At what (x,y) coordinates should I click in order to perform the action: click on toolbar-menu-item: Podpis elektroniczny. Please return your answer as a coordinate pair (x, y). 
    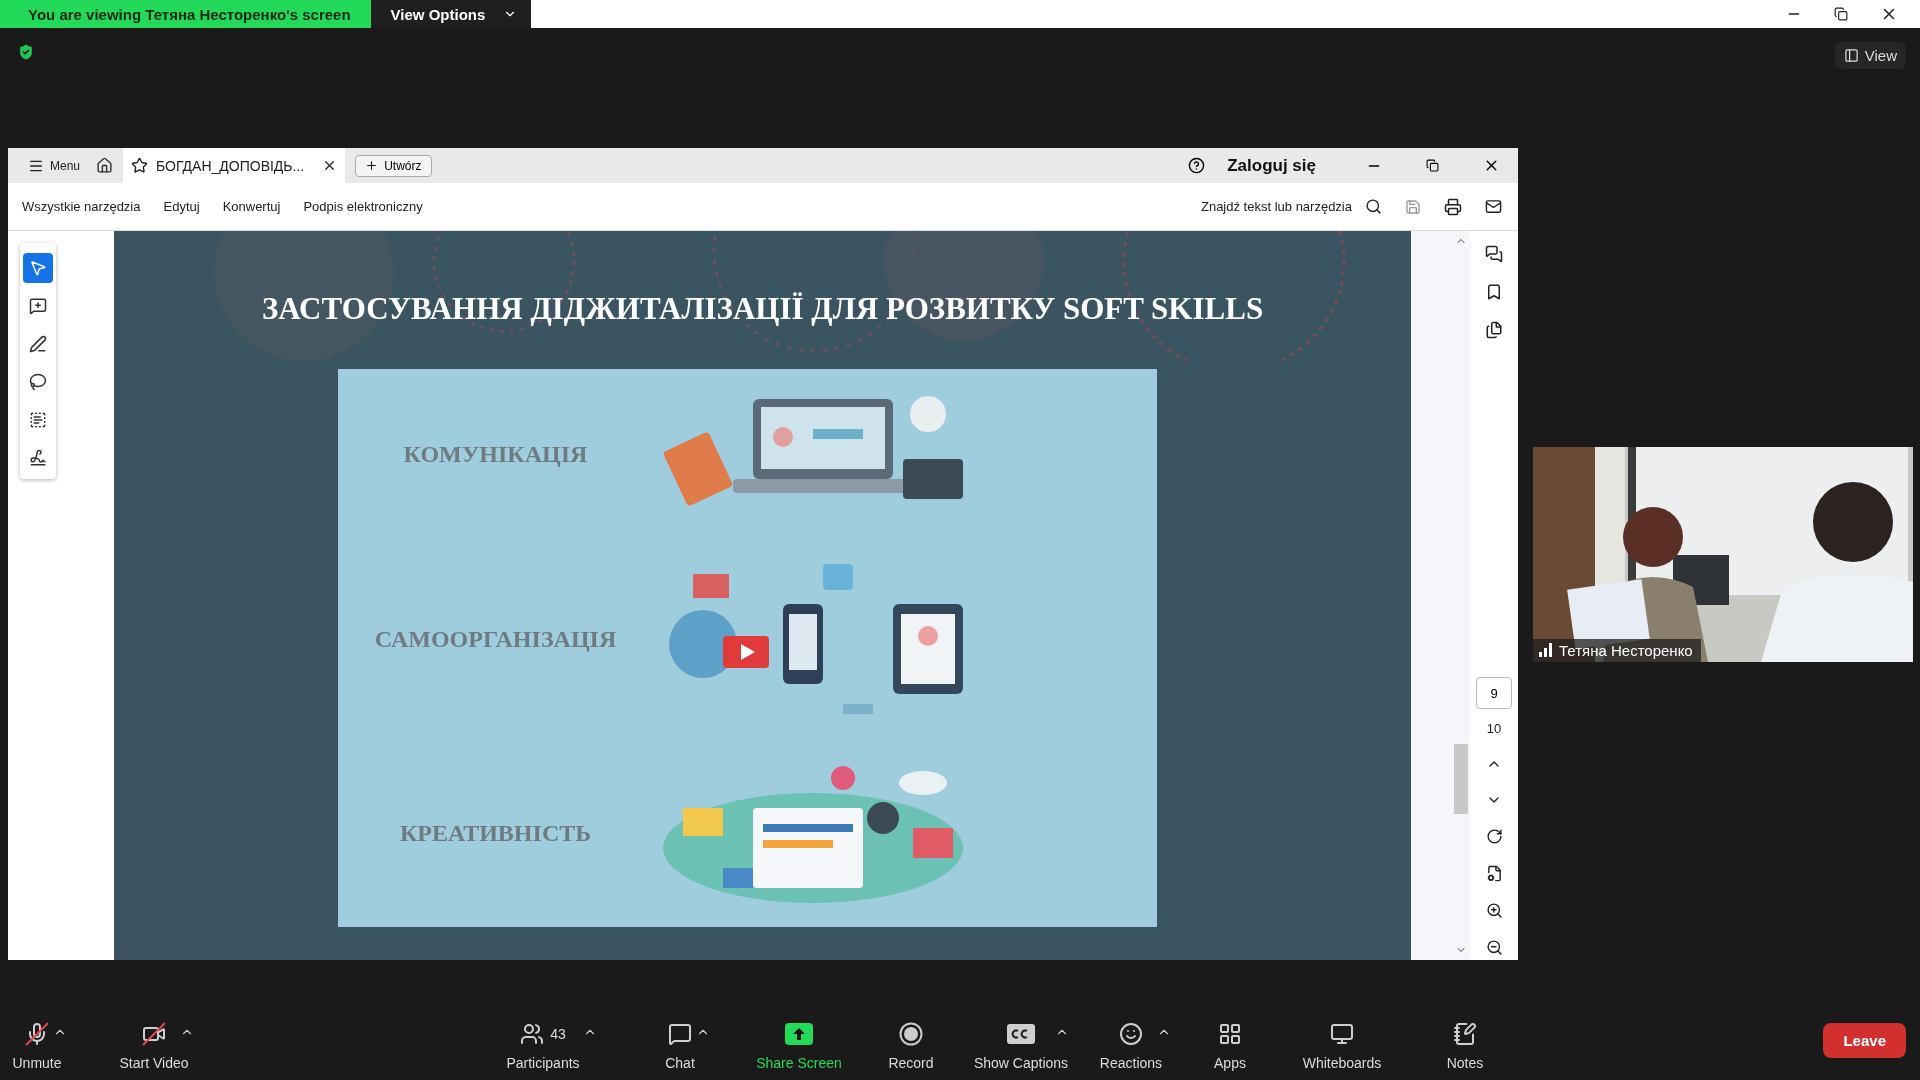
    Looking at the image, I should click on (363, 206).